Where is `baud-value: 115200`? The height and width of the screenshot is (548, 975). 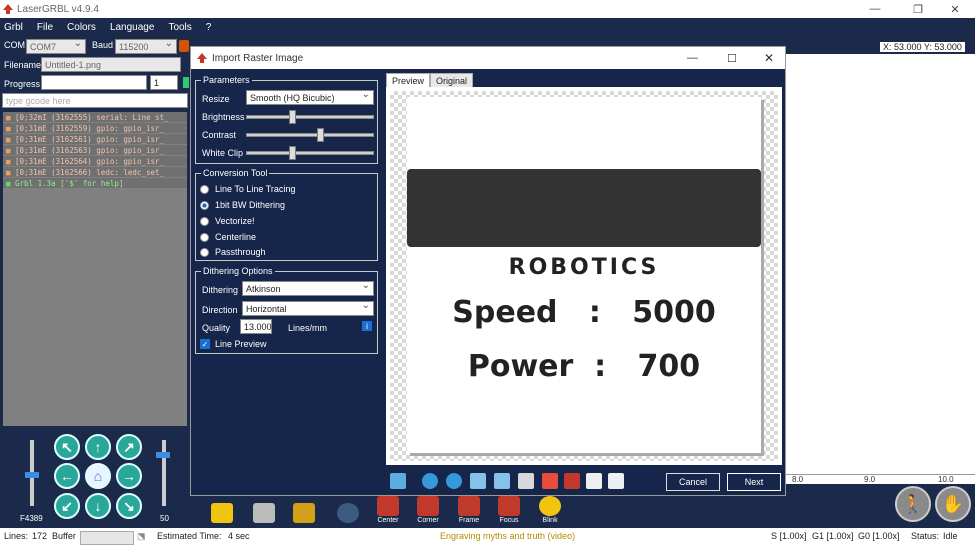 baud-value: 115200 is located at coordinates (134, 46).